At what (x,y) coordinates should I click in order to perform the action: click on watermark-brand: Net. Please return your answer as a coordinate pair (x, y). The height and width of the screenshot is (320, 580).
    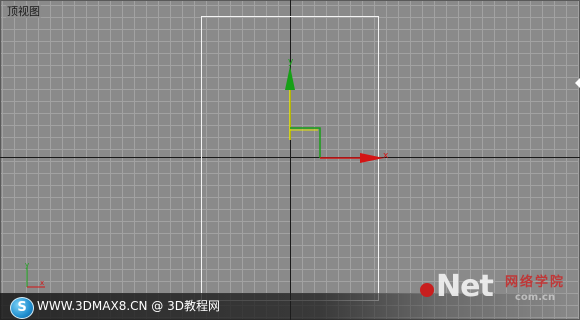
    Looking at the image, I should click on (465, 286).